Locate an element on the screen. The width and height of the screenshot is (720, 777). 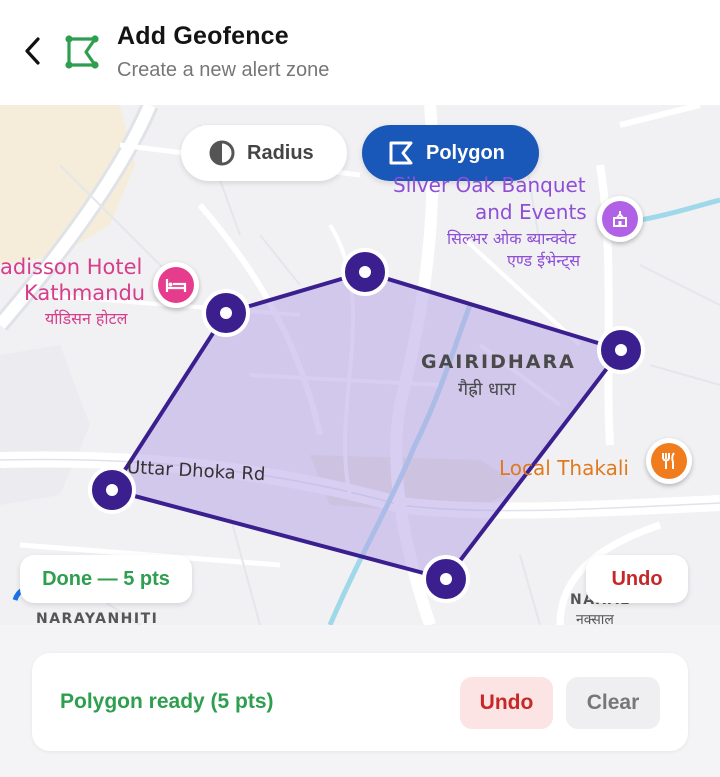
restaurant-icon is located at coordinates (669, 461).